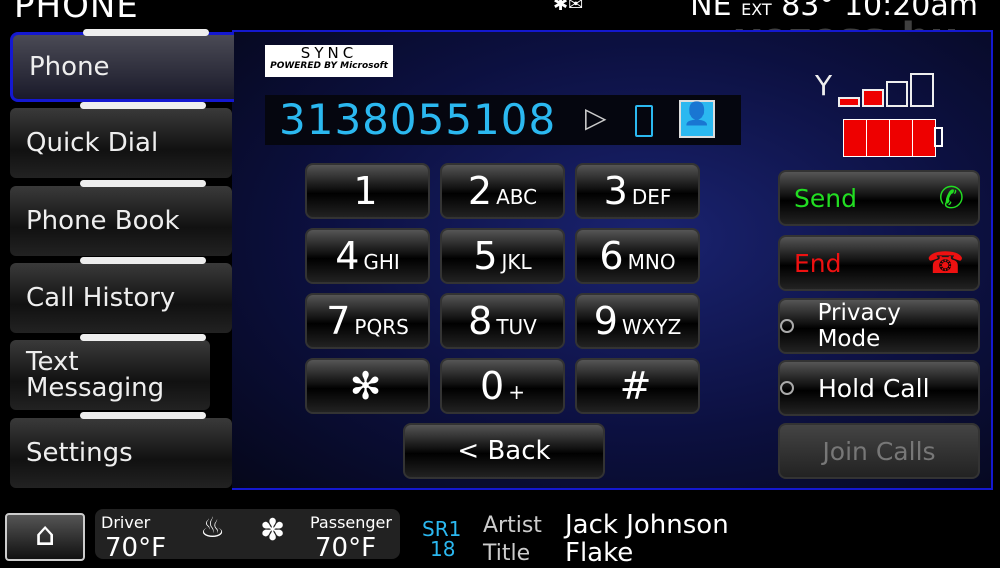 This screenshot has width=1000, height=568. I want to click on number-display: 3138055108 ▷ 👤, so click(503, 120).